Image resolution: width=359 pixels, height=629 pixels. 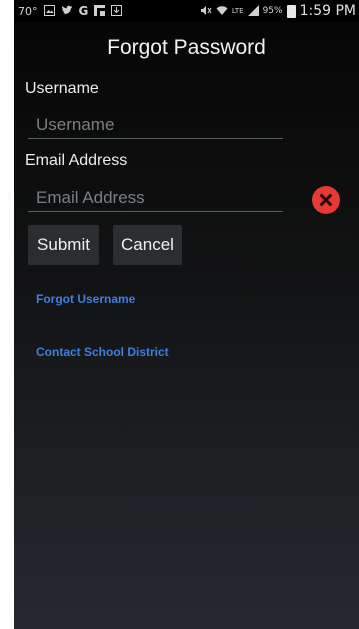 I want to click on cancel-button: Cancel, so click(x=147, y=245).